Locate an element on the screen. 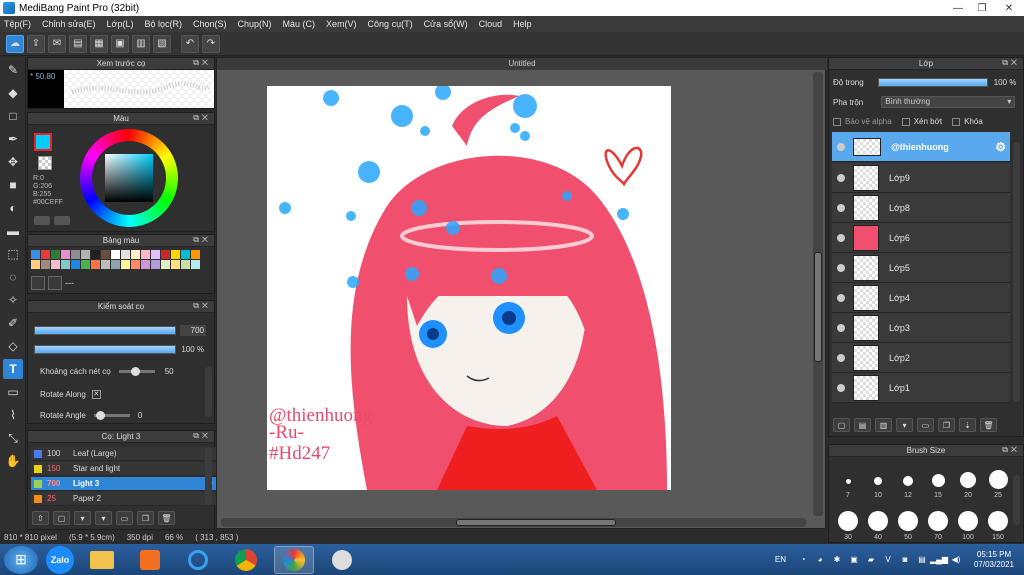 This screenshot has height=575, width=1024. new-layer-icon: ▢ is located at coordinates (841, 425).